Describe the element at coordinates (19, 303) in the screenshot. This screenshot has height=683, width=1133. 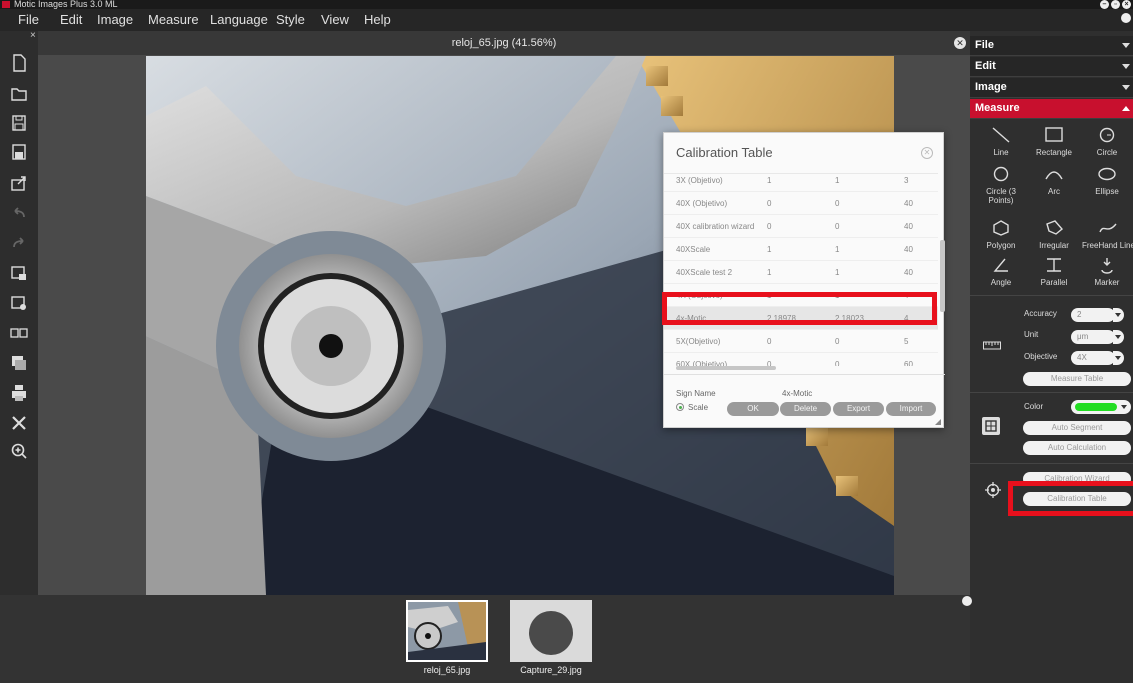
I see `capture-icon` at that location.